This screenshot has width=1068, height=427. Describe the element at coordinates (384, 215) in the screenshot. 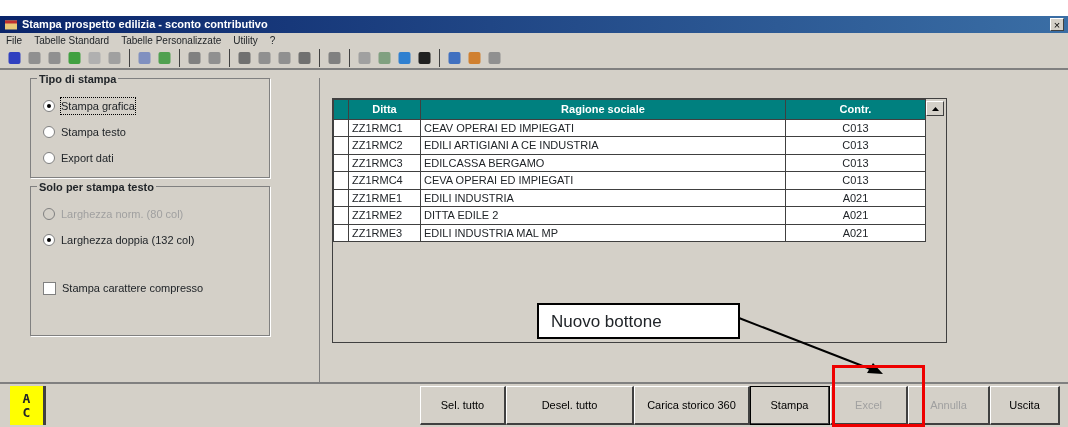

I see `table-cell: ZZ1RME2` at that location.